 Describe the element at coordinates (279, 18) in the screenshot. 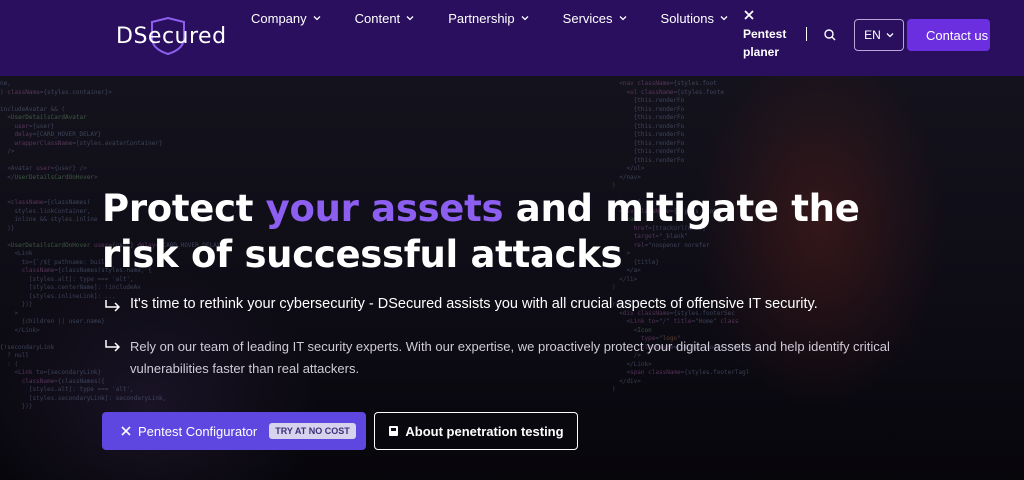

I see `menu-item-label: Company` at that location.